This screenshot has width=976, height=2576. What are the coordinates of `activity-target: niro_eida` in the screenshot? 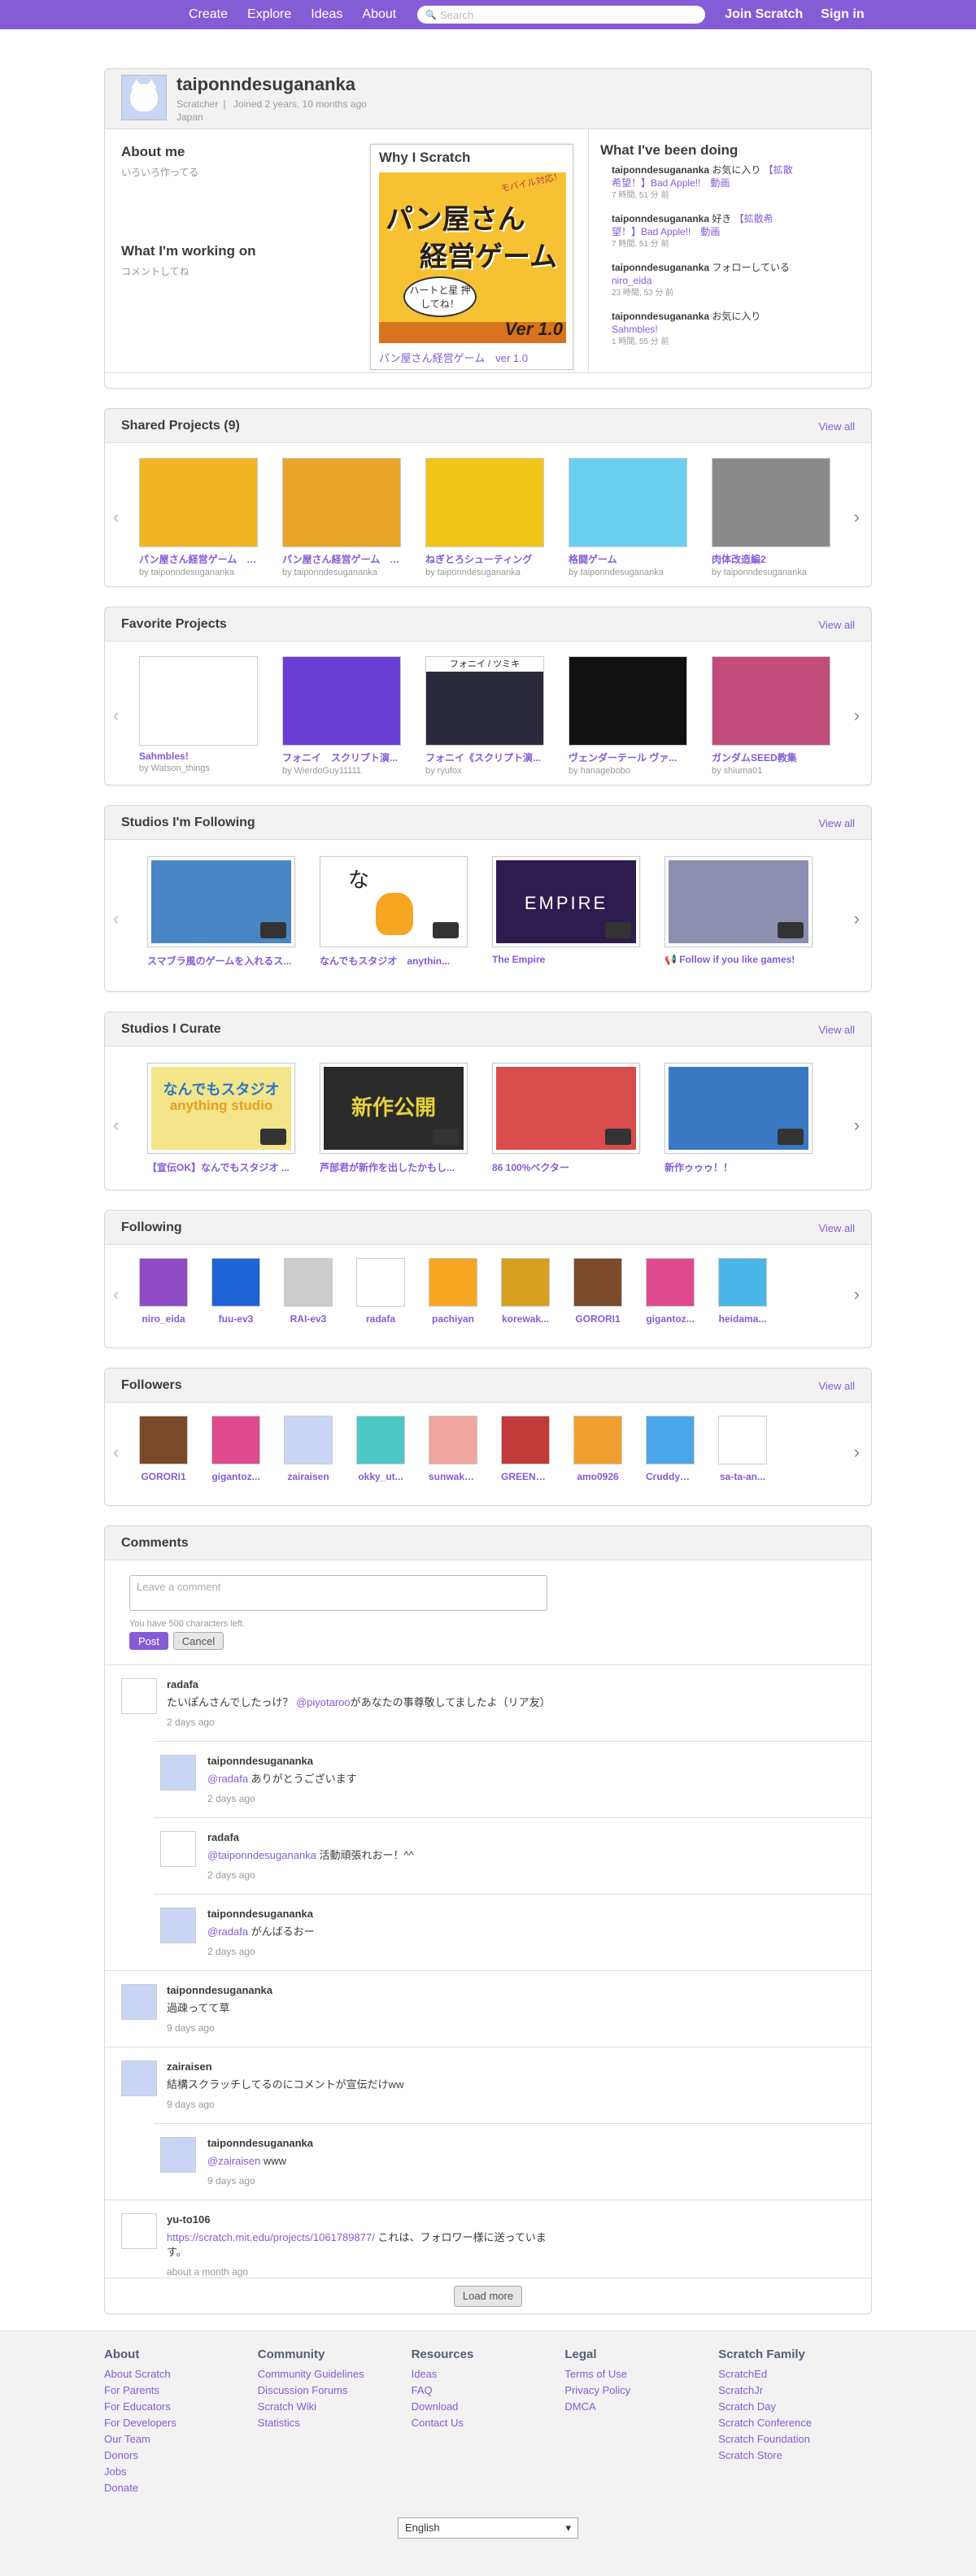 It's located at (631, 280).